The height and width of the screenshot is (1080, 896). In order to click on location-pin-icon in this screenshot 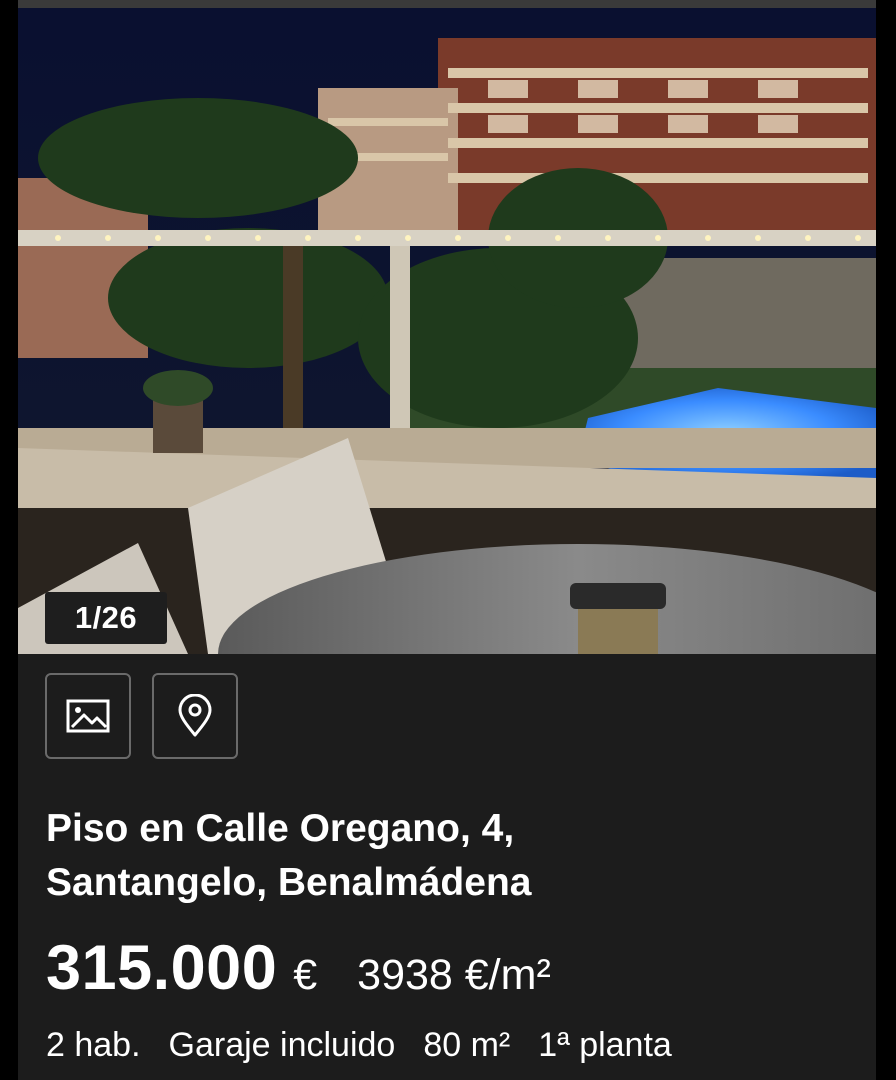, I will do `click(195, 715)`.